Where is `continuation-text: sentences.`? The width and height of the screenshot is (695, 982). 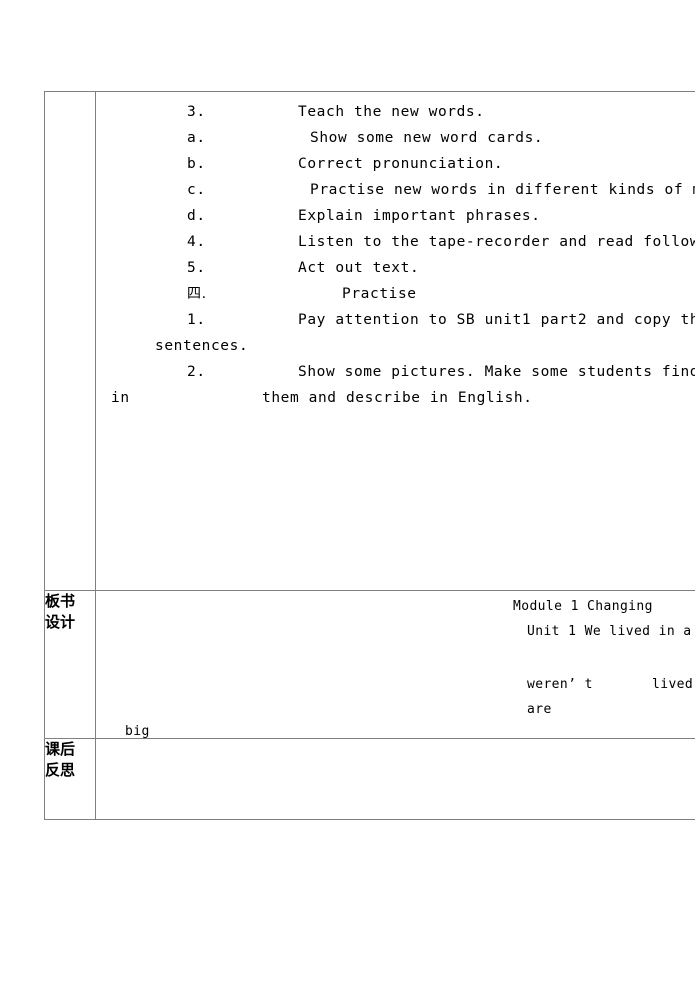
continuation-text: sentences. is located at coordinates (202, 346).